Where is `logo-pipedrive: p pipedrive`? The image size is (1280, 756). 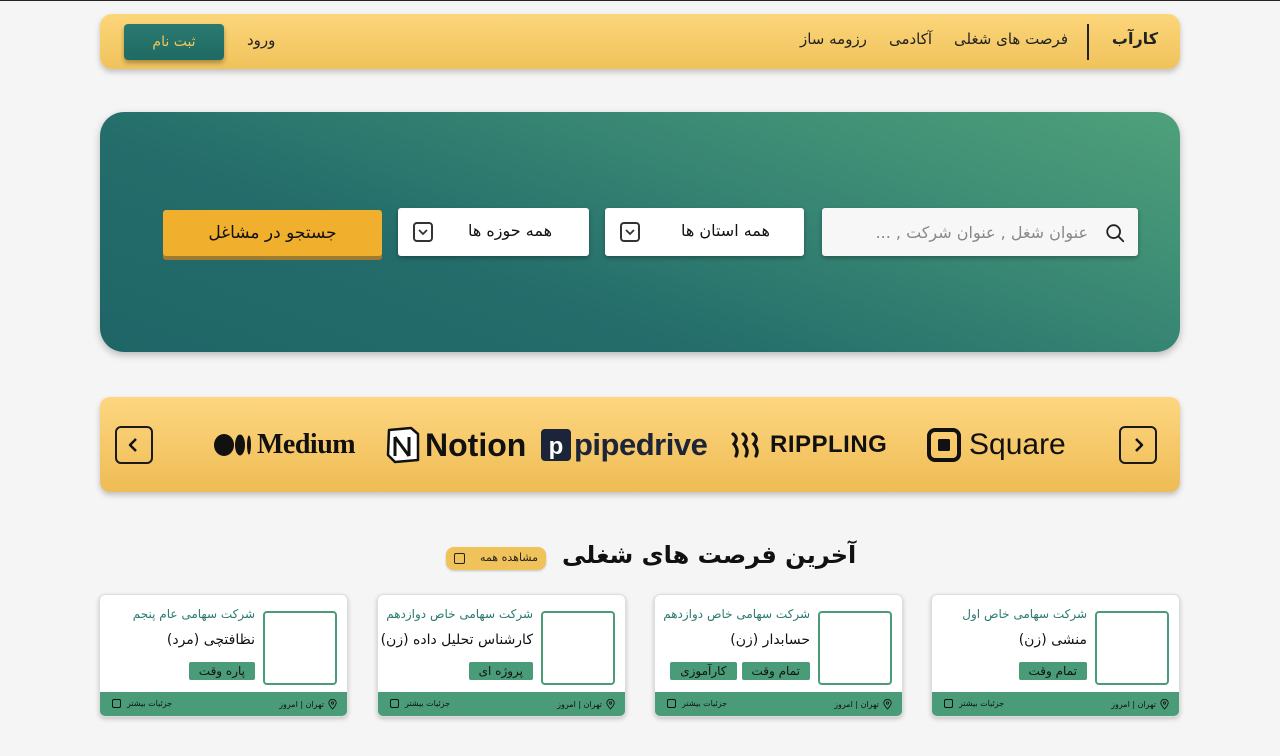
logo-pipedrive: p pipedrive is located at coordinates (624, 445).